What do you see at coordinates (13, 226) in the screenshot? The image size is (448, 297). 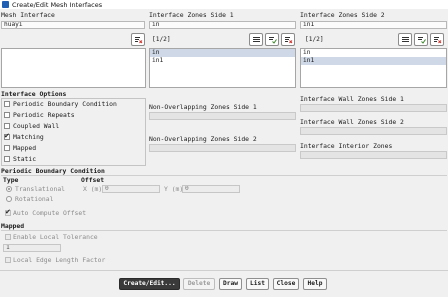 I see `mapped-section-label: Mapped` at bounding box center [13, 226].